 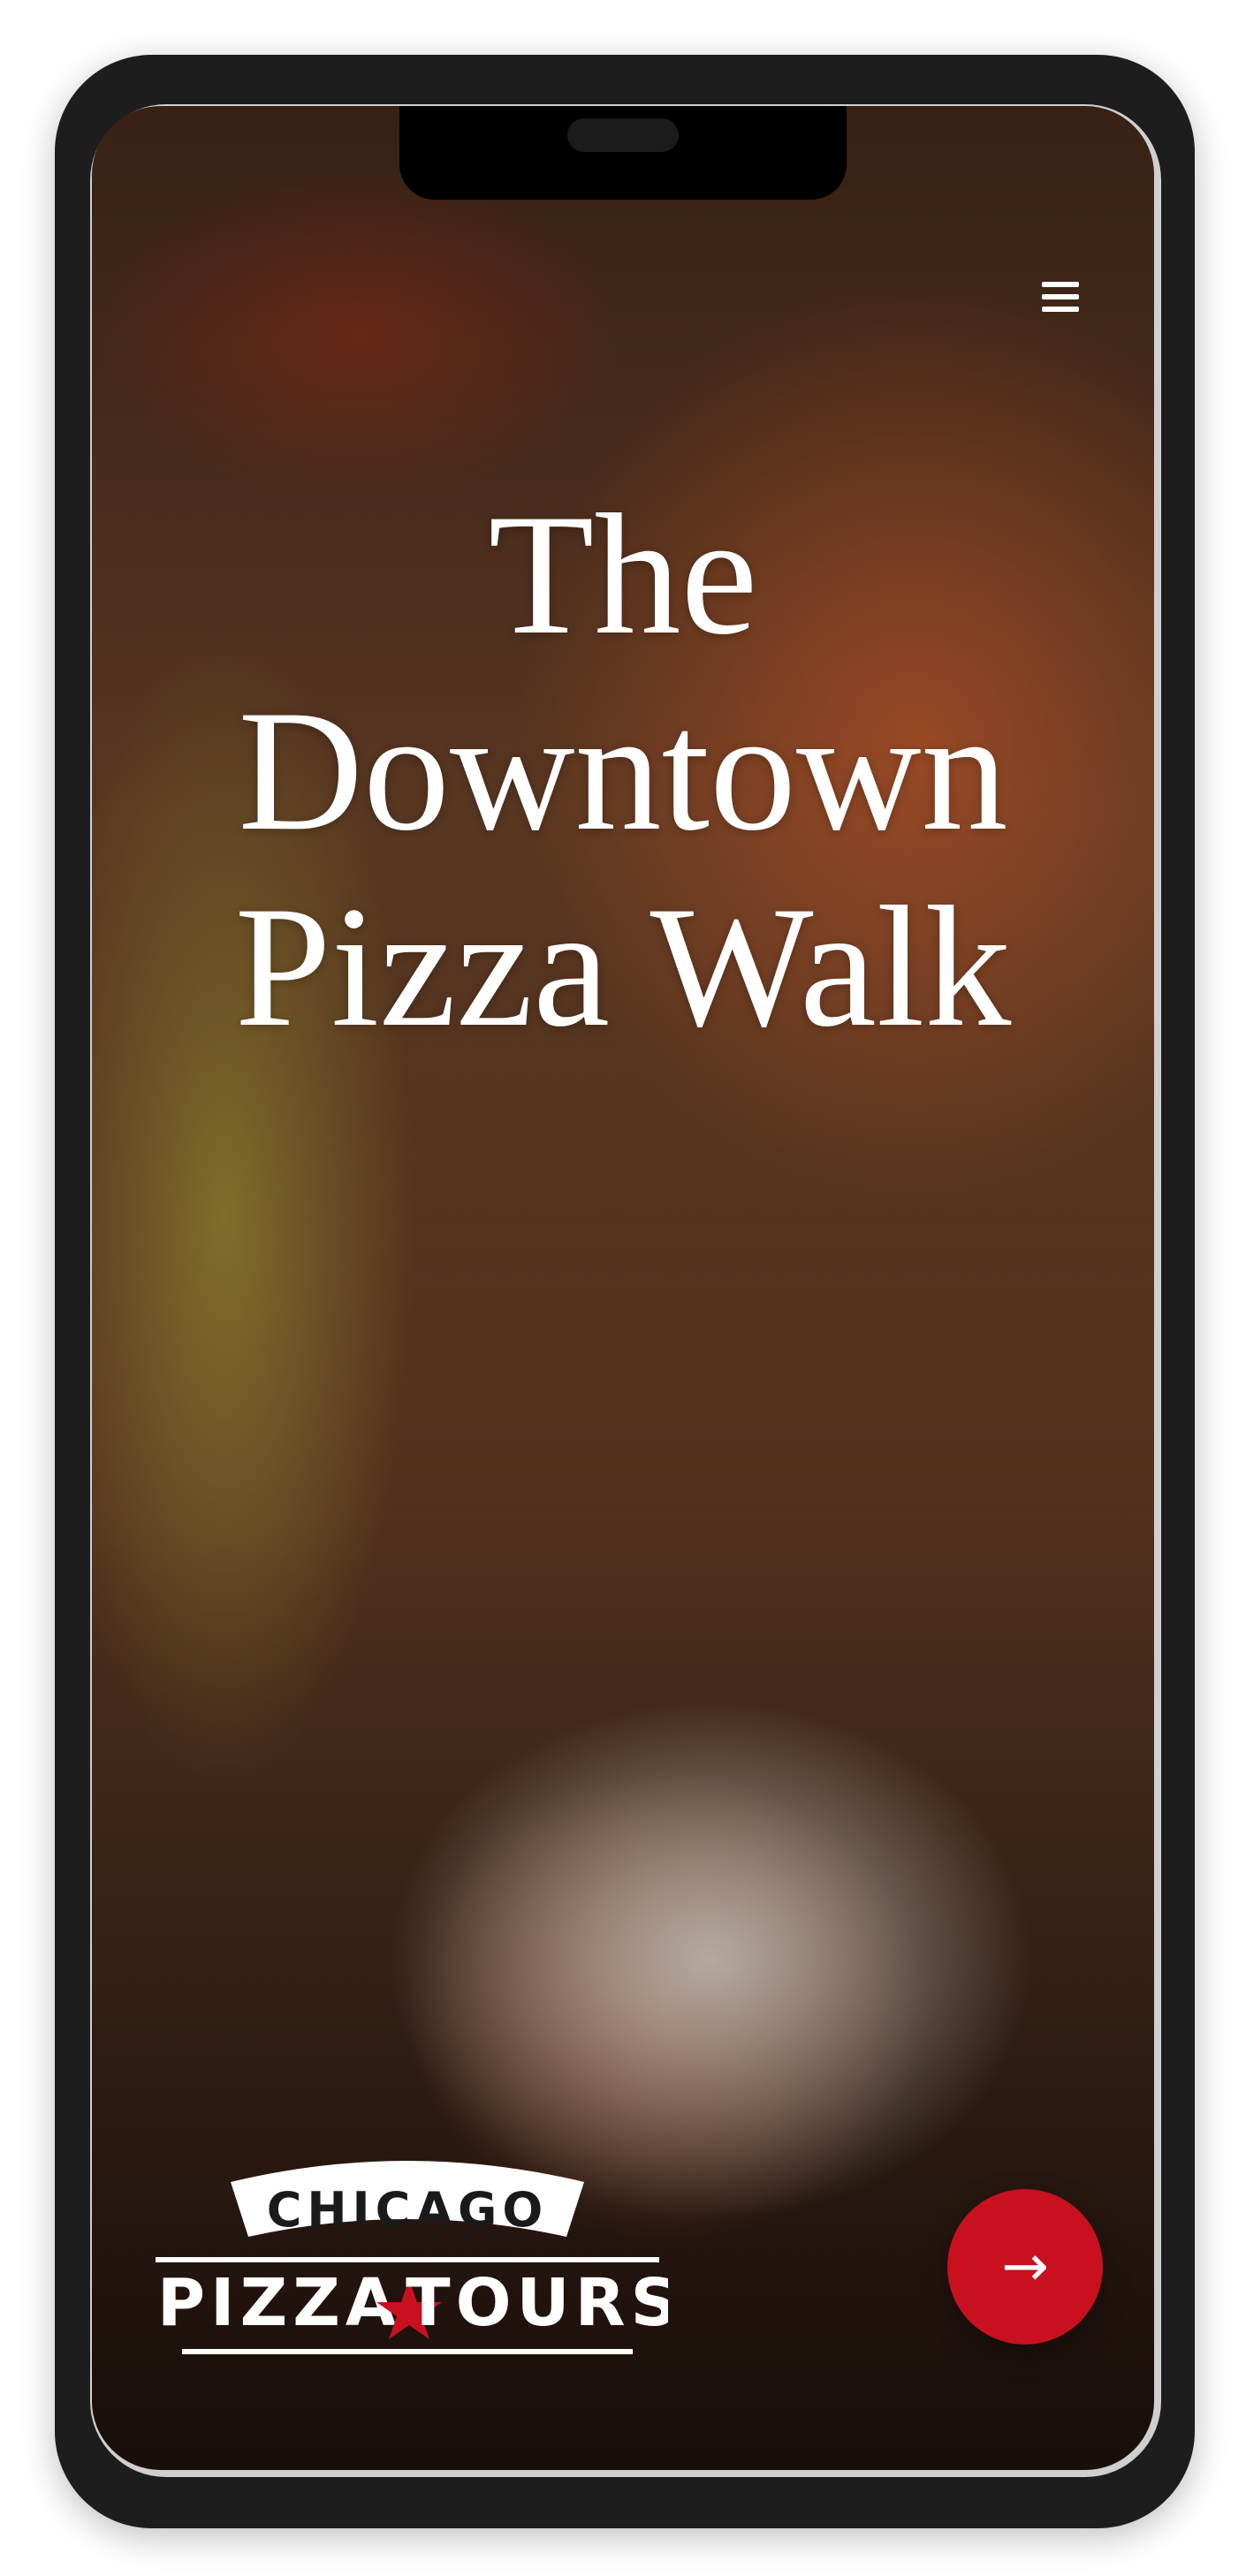 What do you see at coordinates (623, 967) in the screenshot?
I see `title-line-3: Pizza Walk` at bounding box center [623, 967].